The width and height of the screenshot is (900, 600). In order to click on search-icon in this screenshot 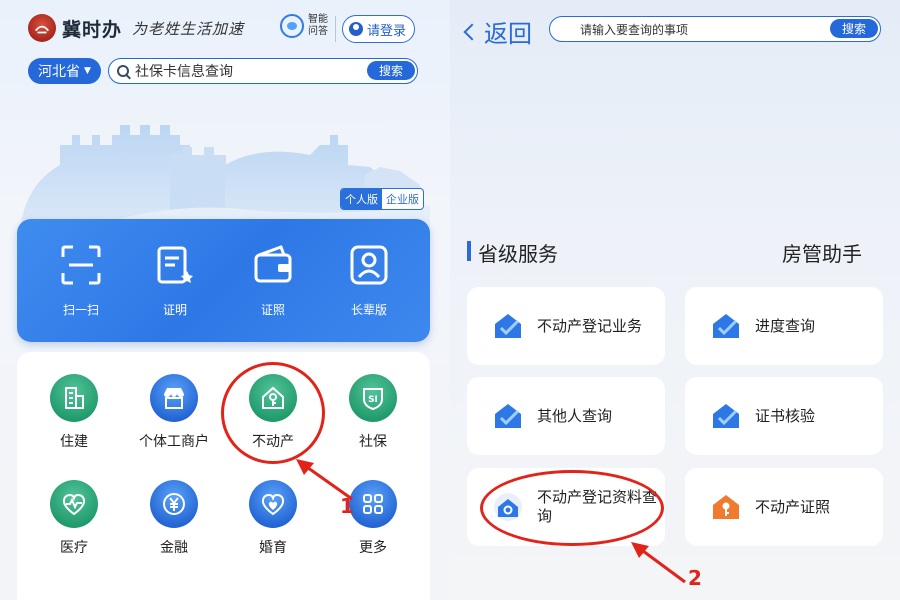, I will do `click(123, 71)`.